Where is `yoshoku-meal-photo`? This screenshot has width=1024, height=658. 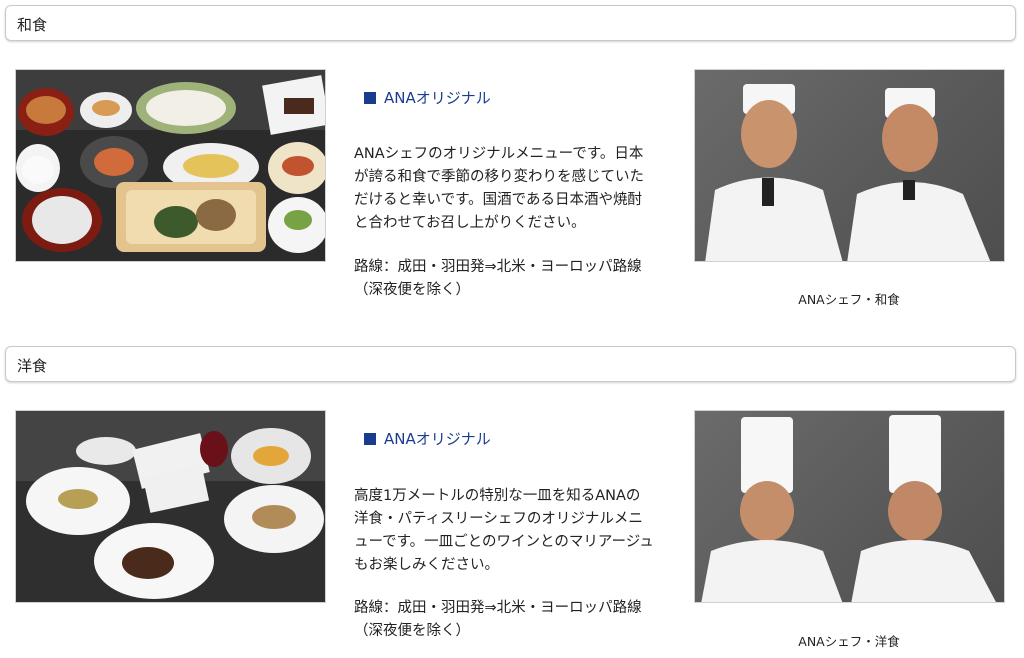
yoshoku-meal-photo is located at coordinates (170, 506).